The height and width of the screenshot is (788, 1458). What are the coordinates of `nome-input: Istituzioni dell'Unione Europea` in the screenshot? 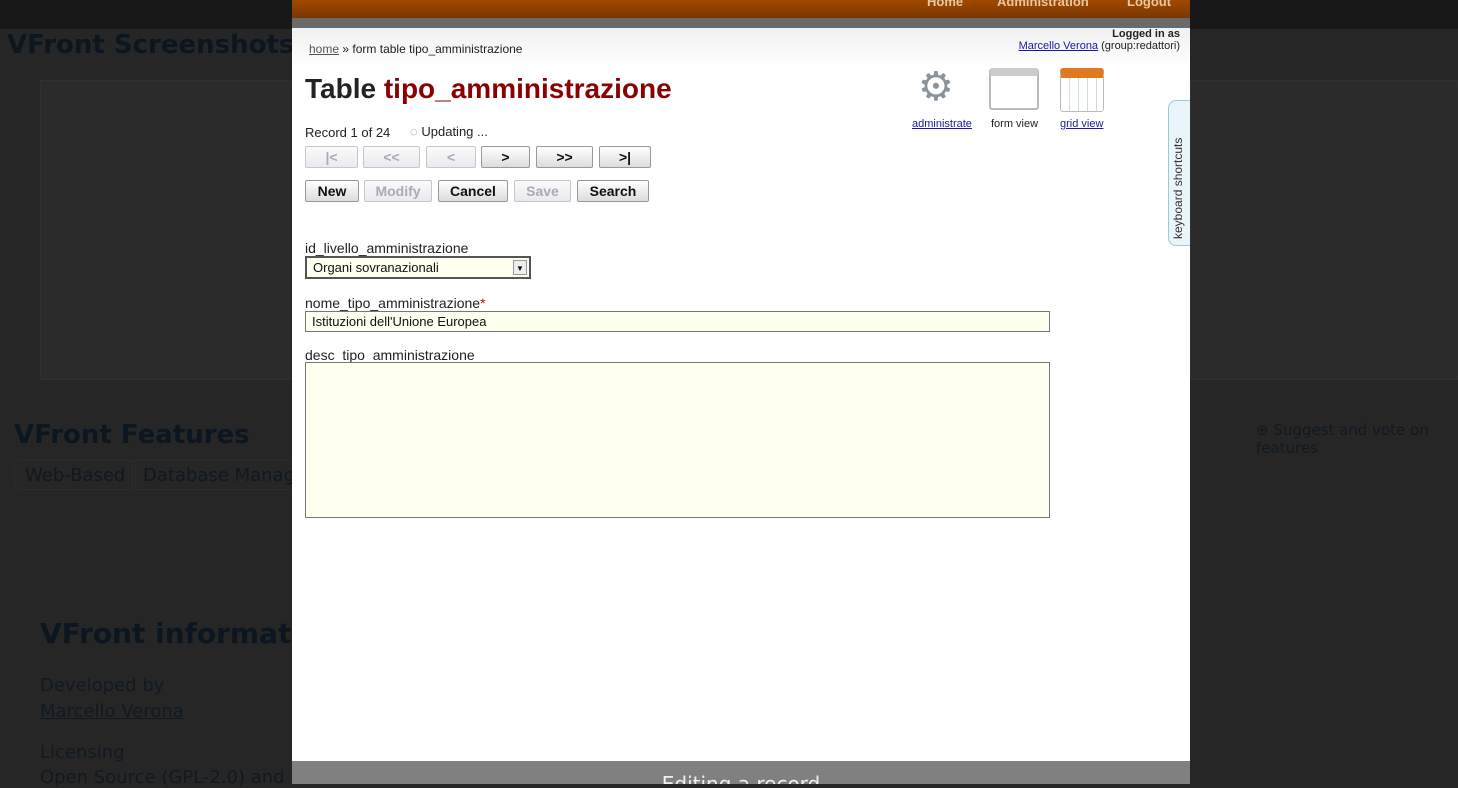 It's located at (677, 321).